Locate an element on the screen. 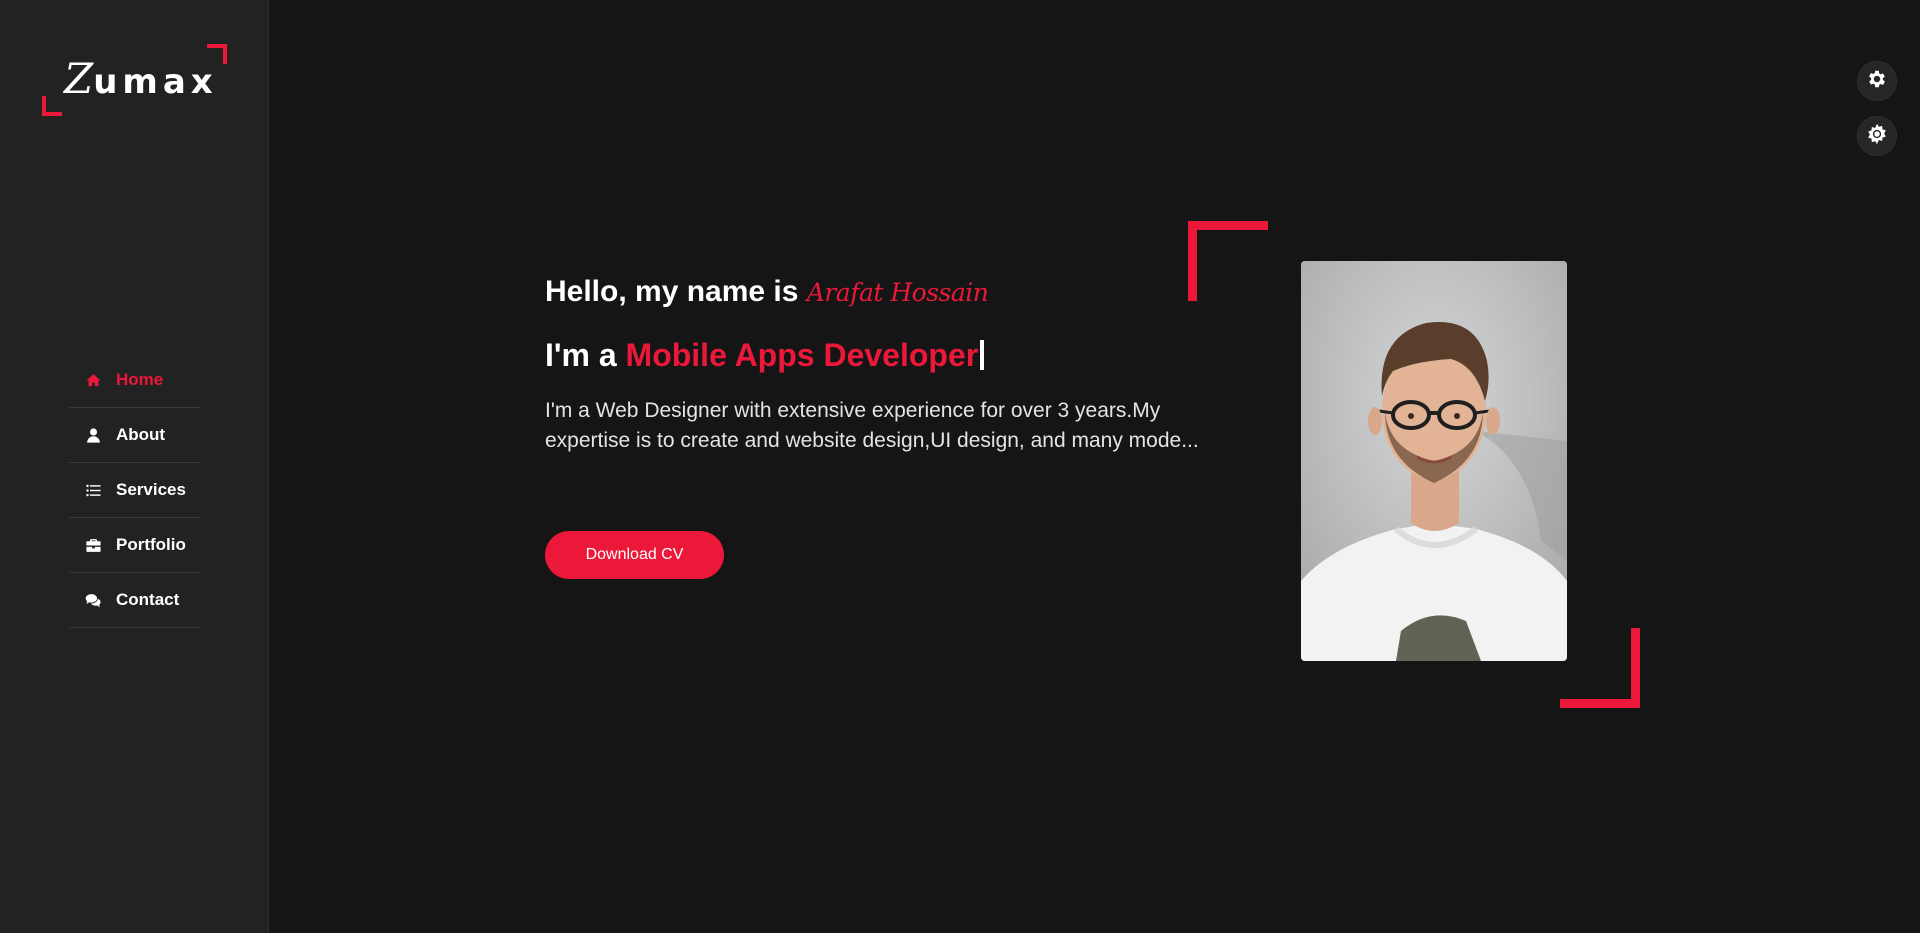 Image resolution: width=1920 pixels, height=933 pixels. logo-first-letter: Z is located at coordinates (79, 78).